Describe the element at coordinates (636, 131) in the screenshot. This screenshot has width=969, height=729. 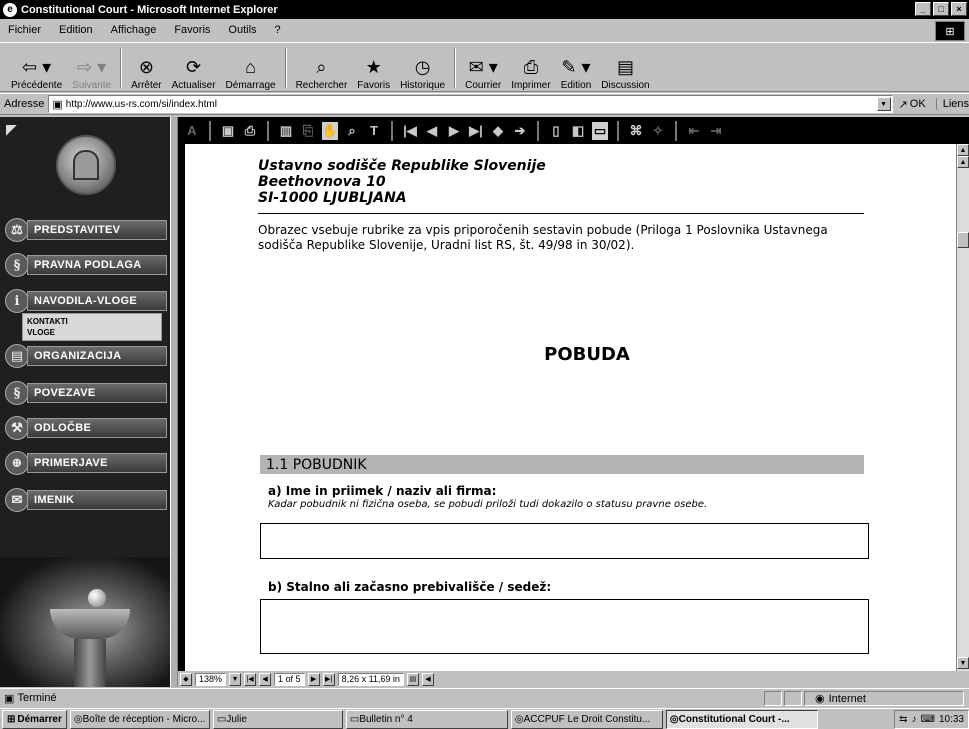
I see `find-icon: ⌘` at that location.